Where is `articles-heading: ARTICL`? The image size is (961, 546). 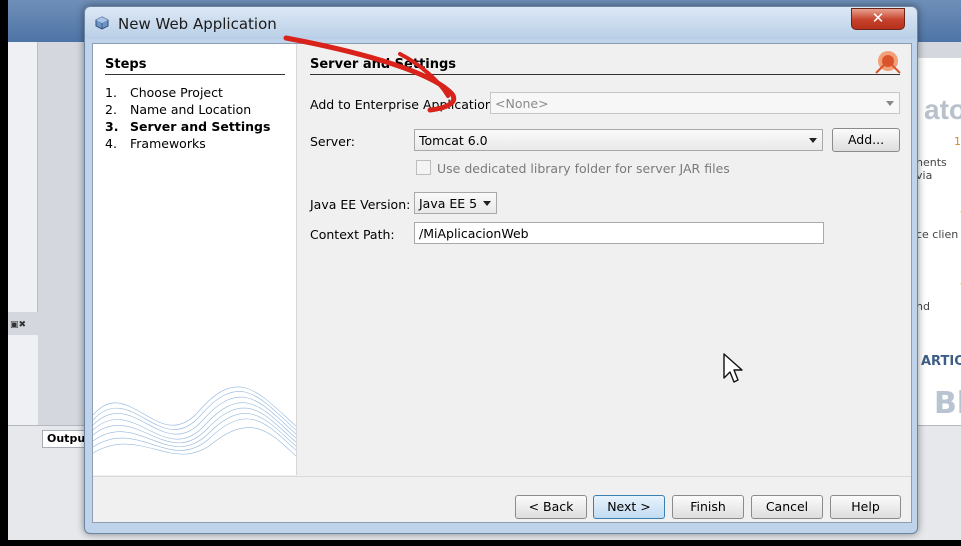 articles-heading: ARTICL is located at coordinates (941, 361).